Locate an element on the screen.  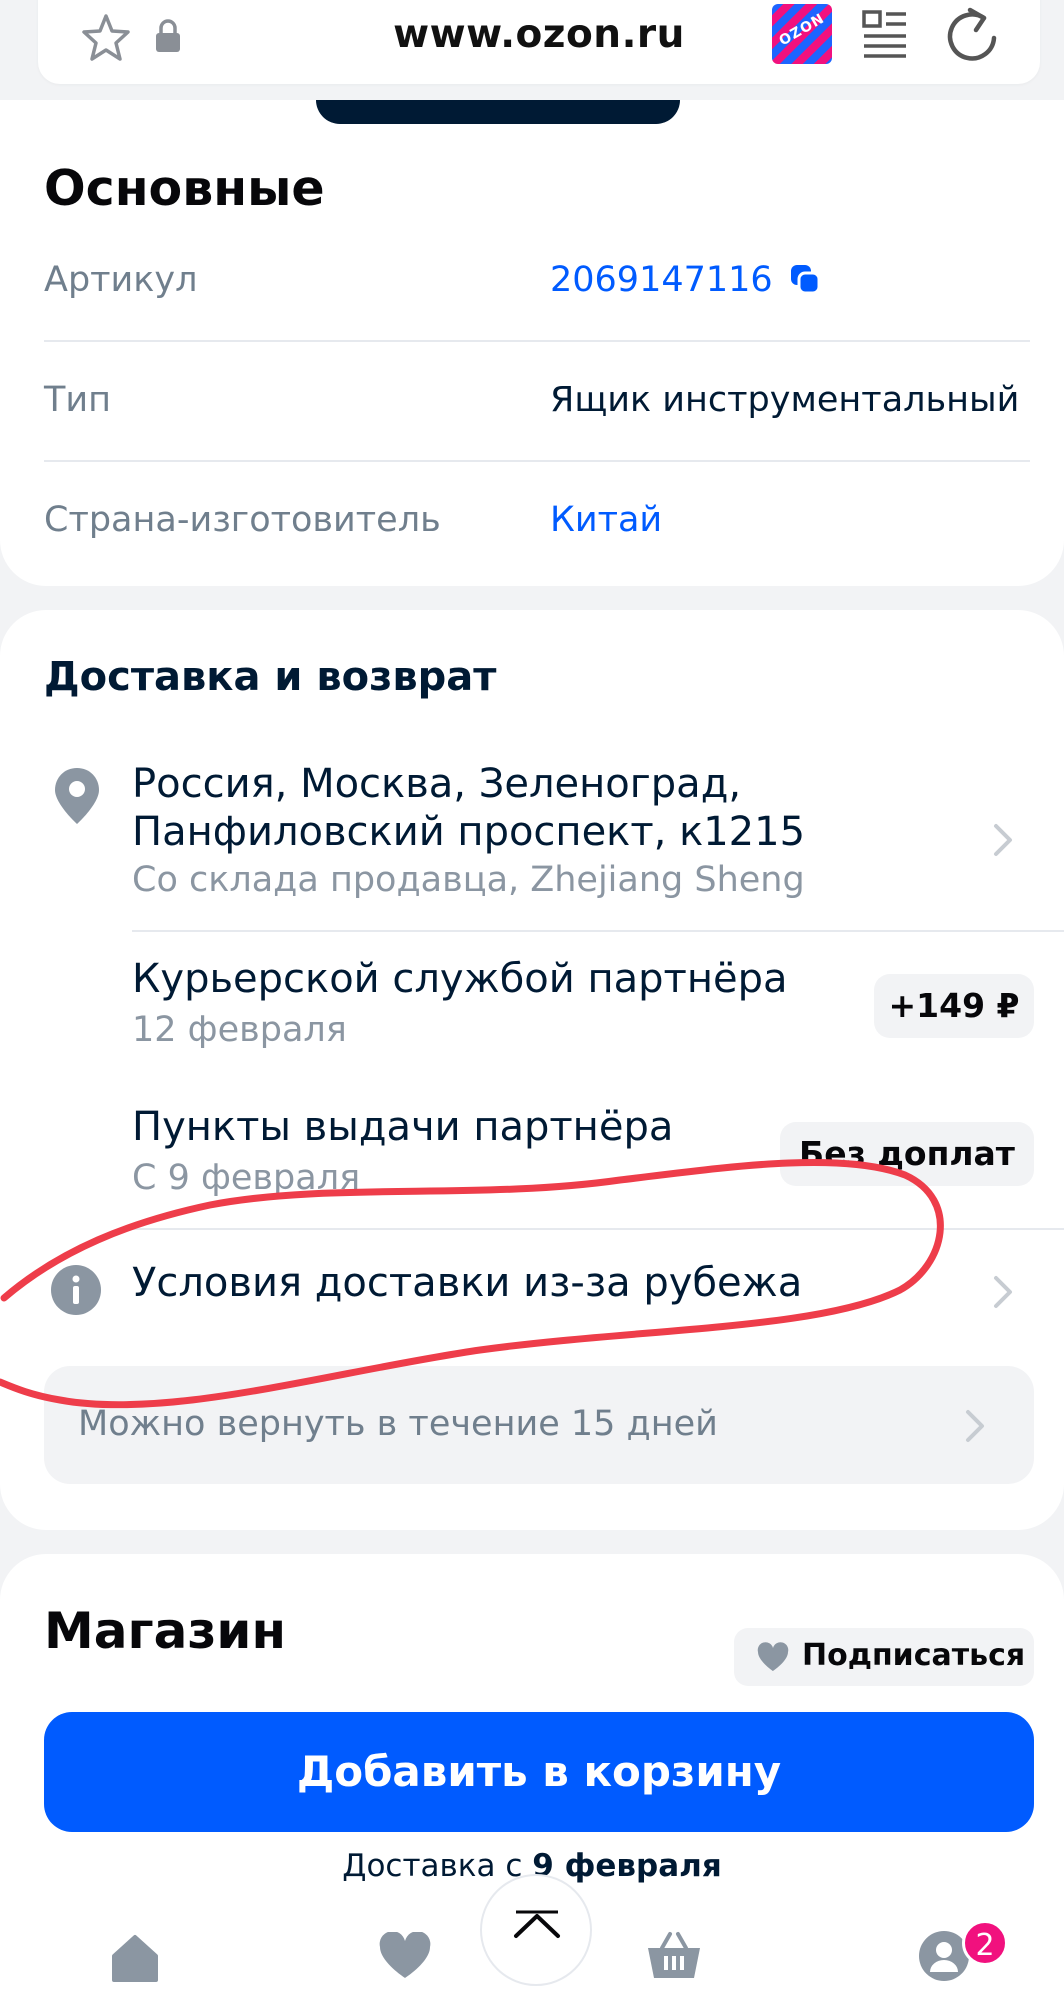
return-policy-text: Можно вернуть в течение 15 дней is located at coordinates (398, 1424).